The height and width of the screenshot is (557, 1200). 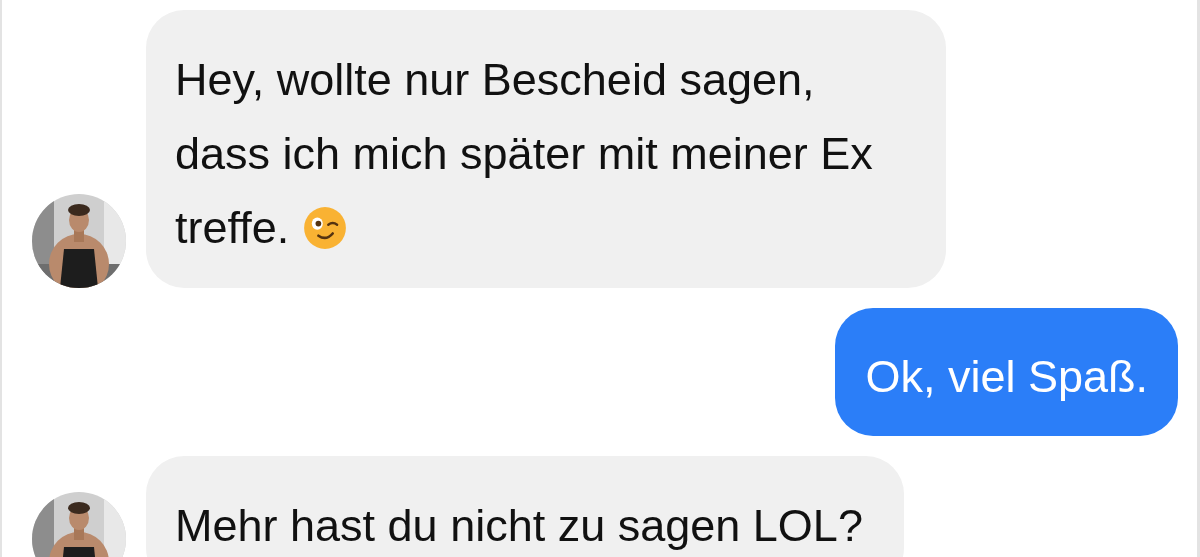 What do you see at coordinates (495, 80) in the screenshot?
I see `message-text: Hey, wollte nur Bescheid sagen,` at bounding box center [495, 80].